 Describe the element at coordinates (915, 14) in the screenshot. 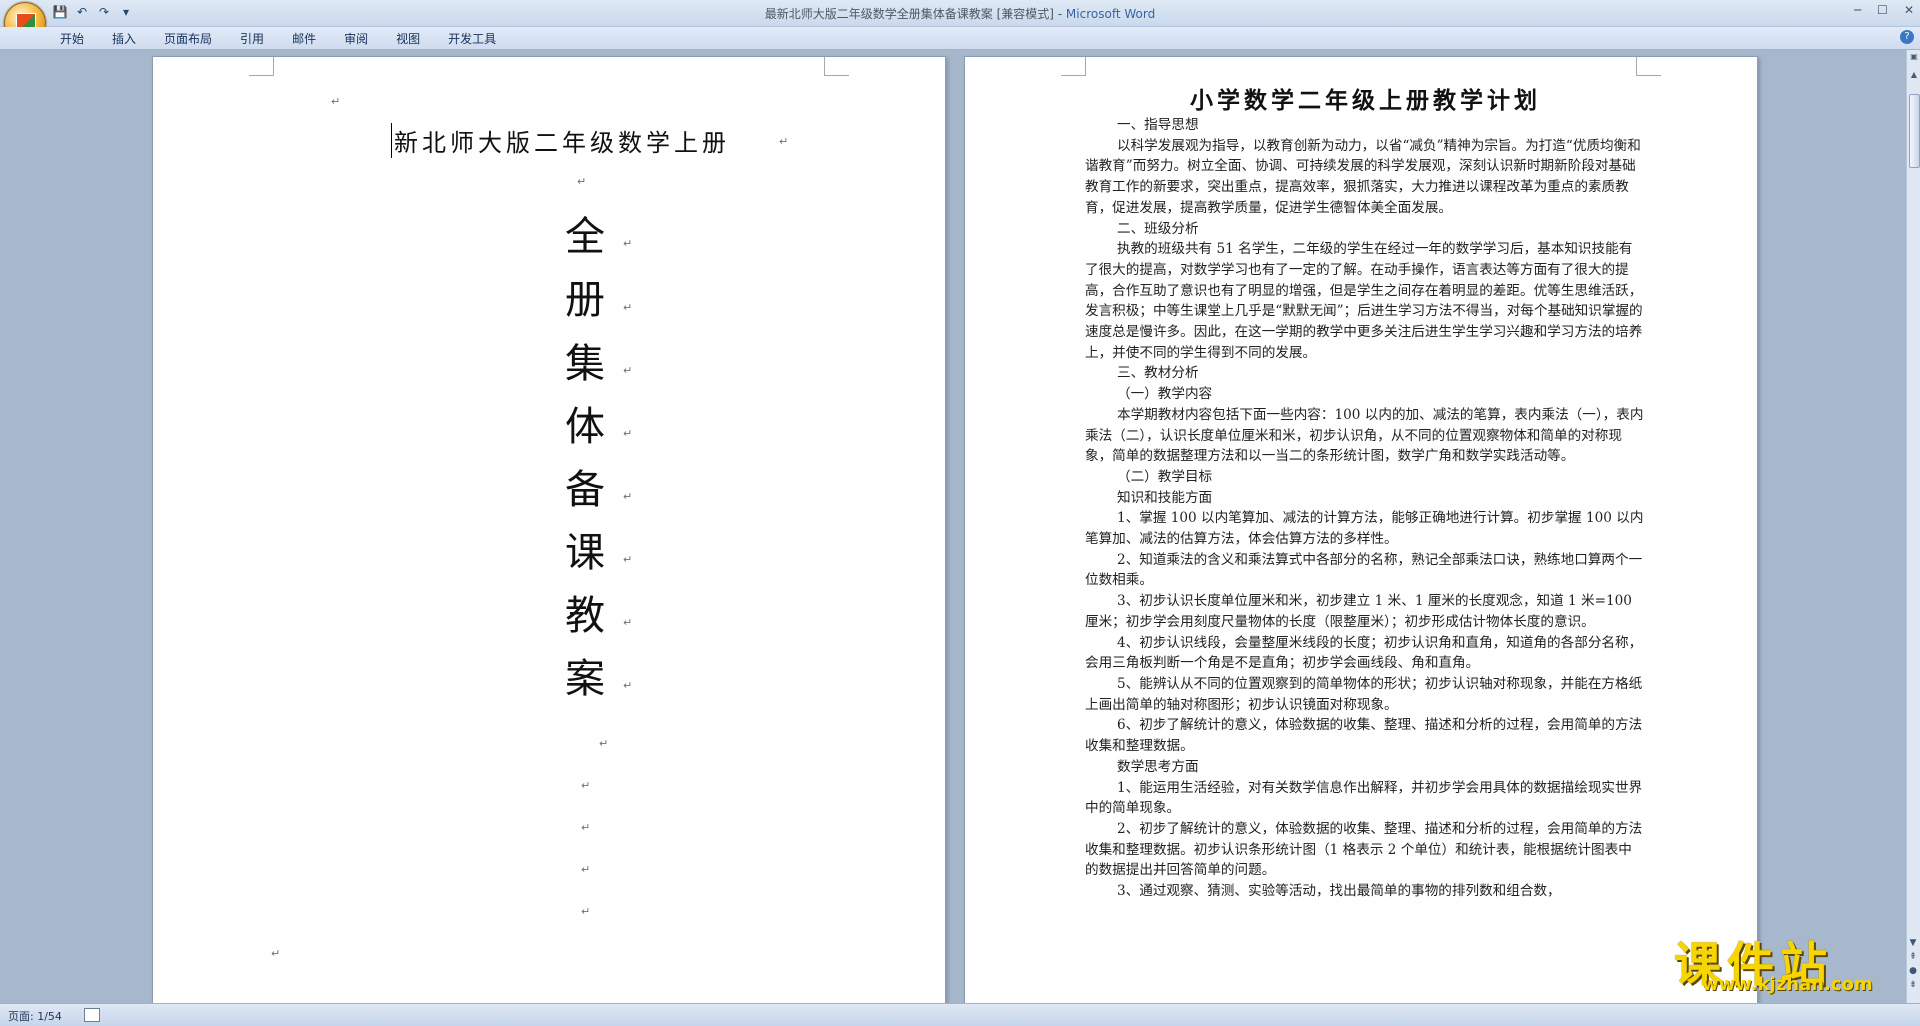

I see `document-title: 最新北师大版二年级数学全册集体备课教案 [兼容模式] -` at that location.